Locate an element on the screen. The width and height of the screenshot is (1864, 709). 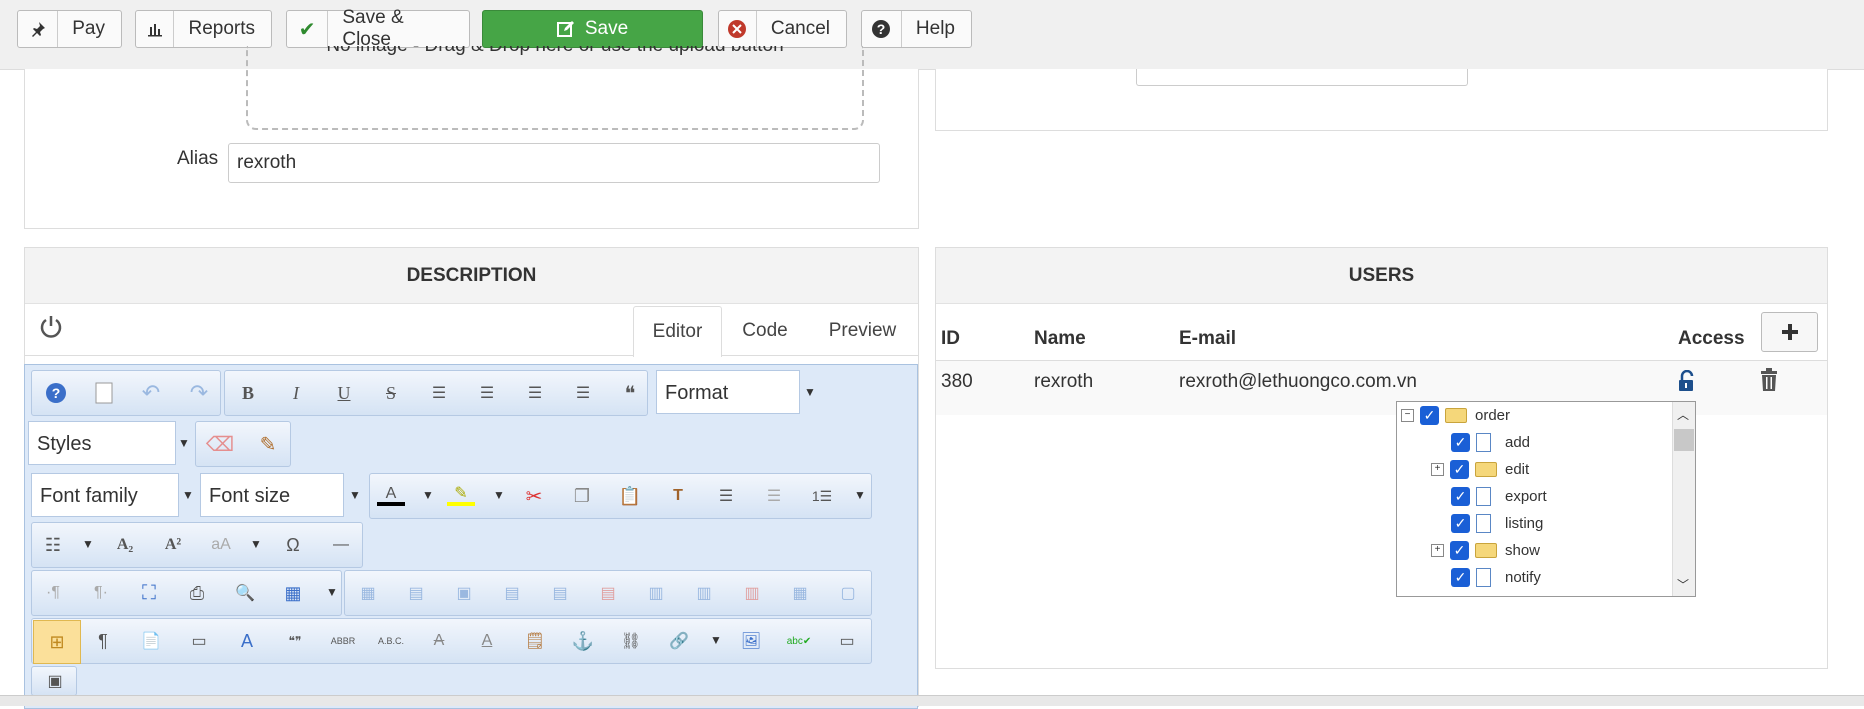
scrollbar-thumb is located at coordinates (1684, 440).